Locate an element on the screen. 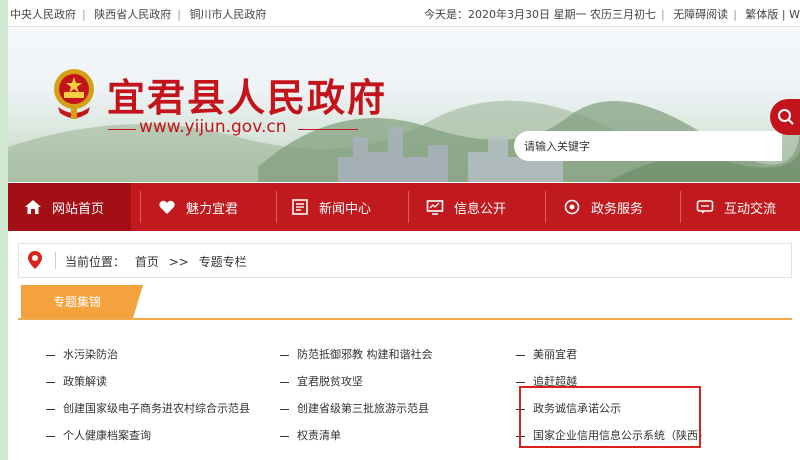 The image size is (800, 460). list-item: 权责清单 is located at coordinates (310, 435).